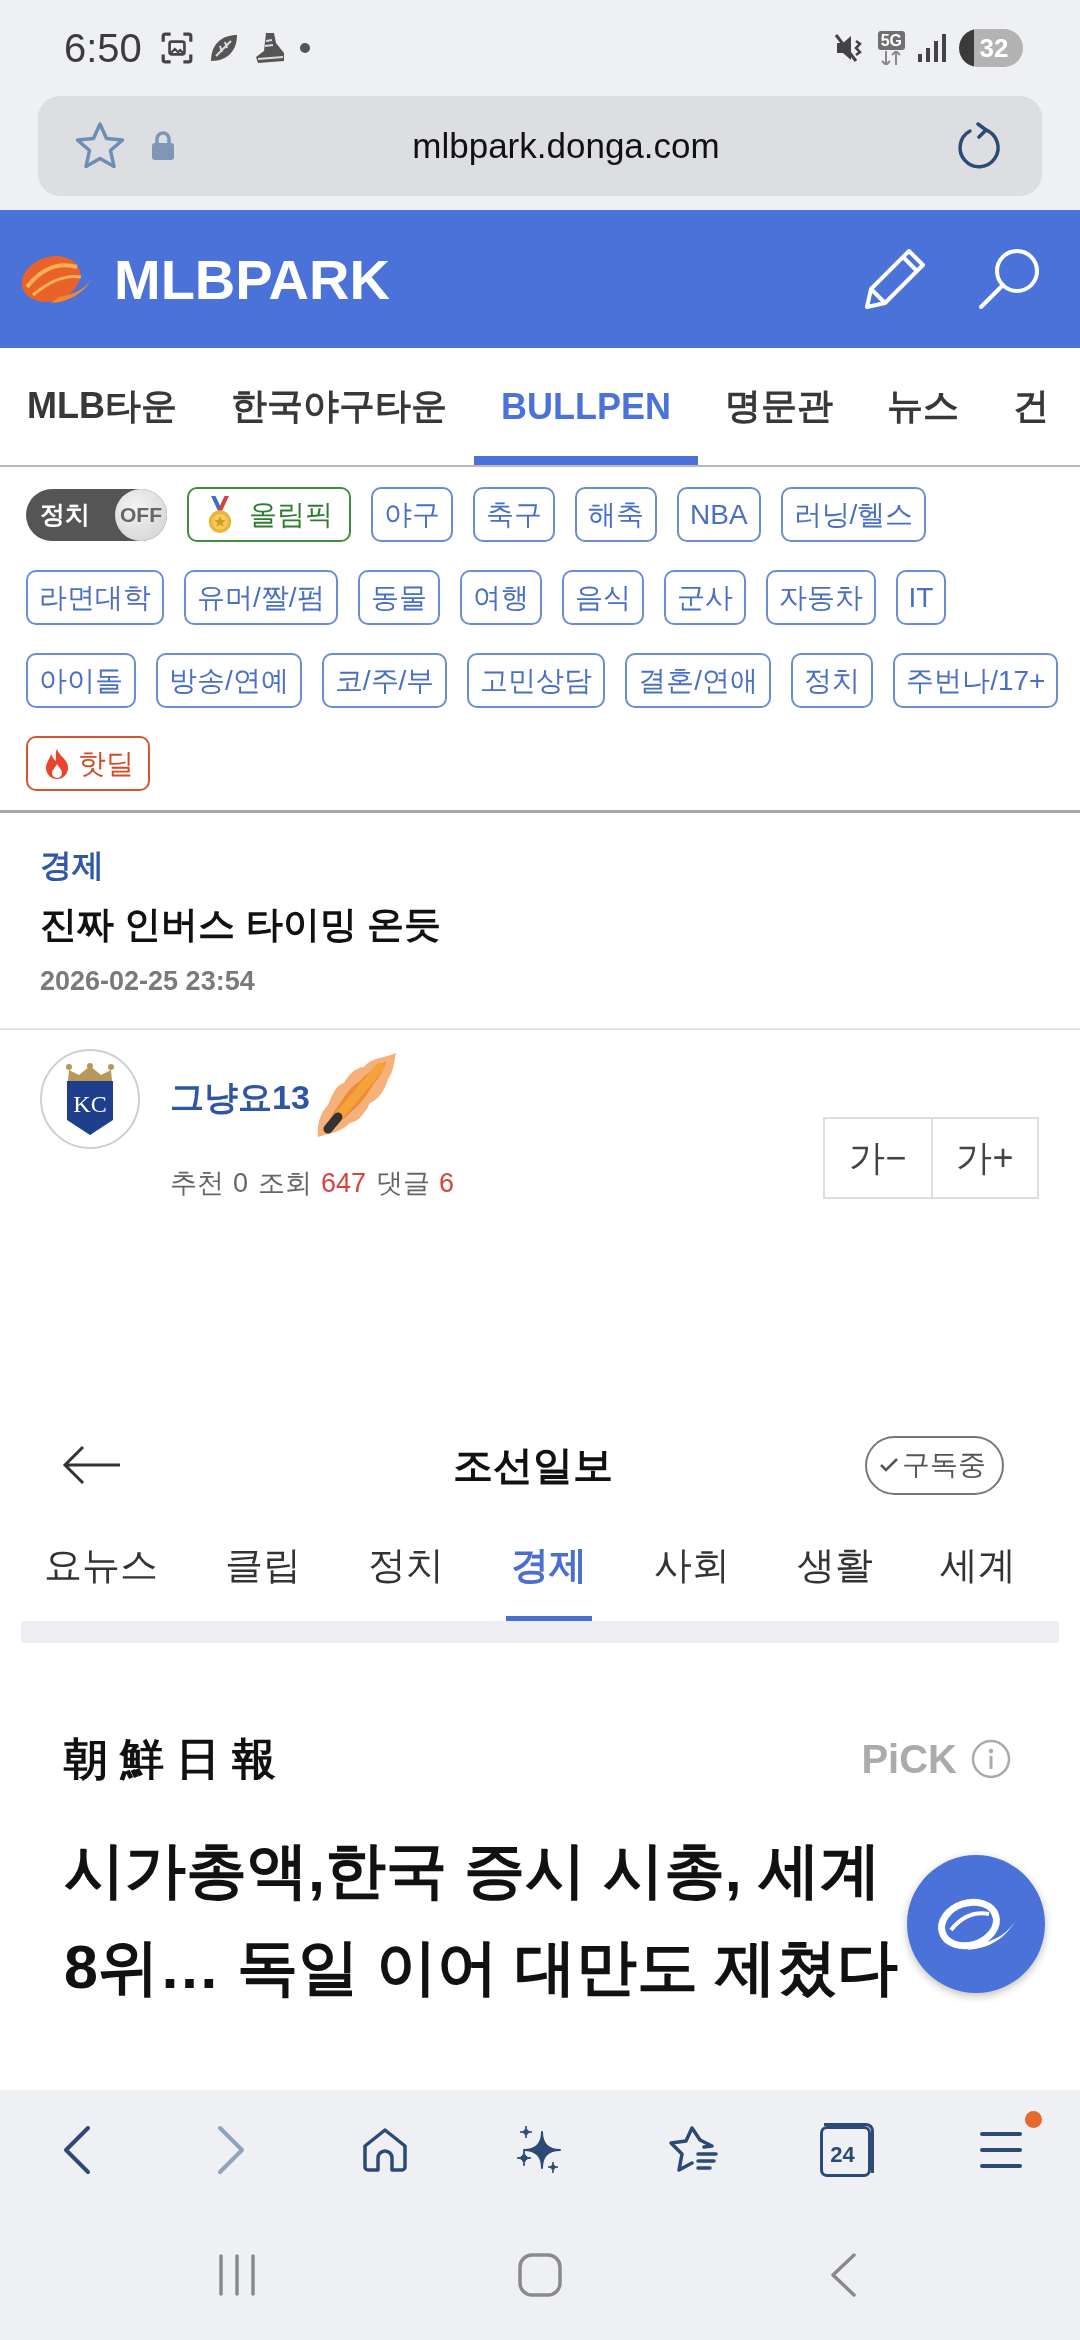  What do you see at coordinates (90, 1072) in the screenshot?
I see `crown-icon` at bounding box center [90, 1072].